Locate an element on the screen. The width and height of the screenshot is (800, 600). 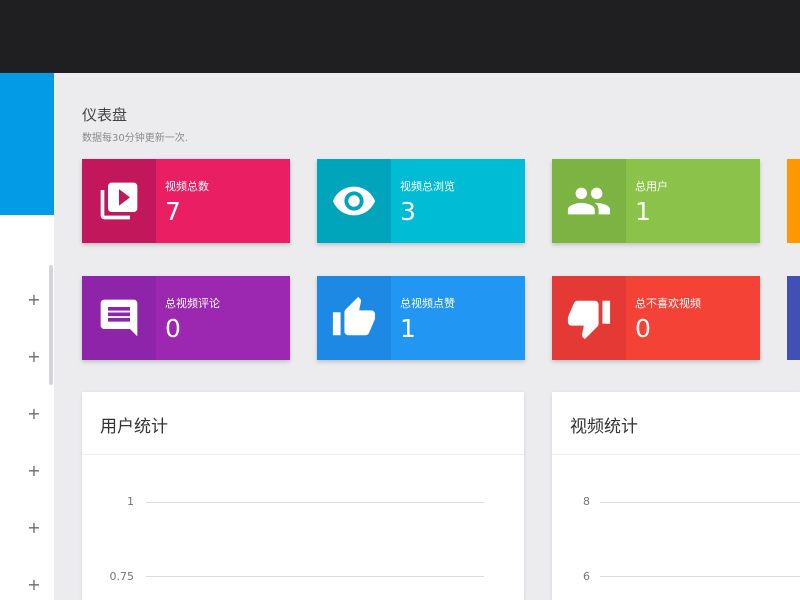
stat-card-total-videos: 视频总数 7 is located at coordinates (186, 201).